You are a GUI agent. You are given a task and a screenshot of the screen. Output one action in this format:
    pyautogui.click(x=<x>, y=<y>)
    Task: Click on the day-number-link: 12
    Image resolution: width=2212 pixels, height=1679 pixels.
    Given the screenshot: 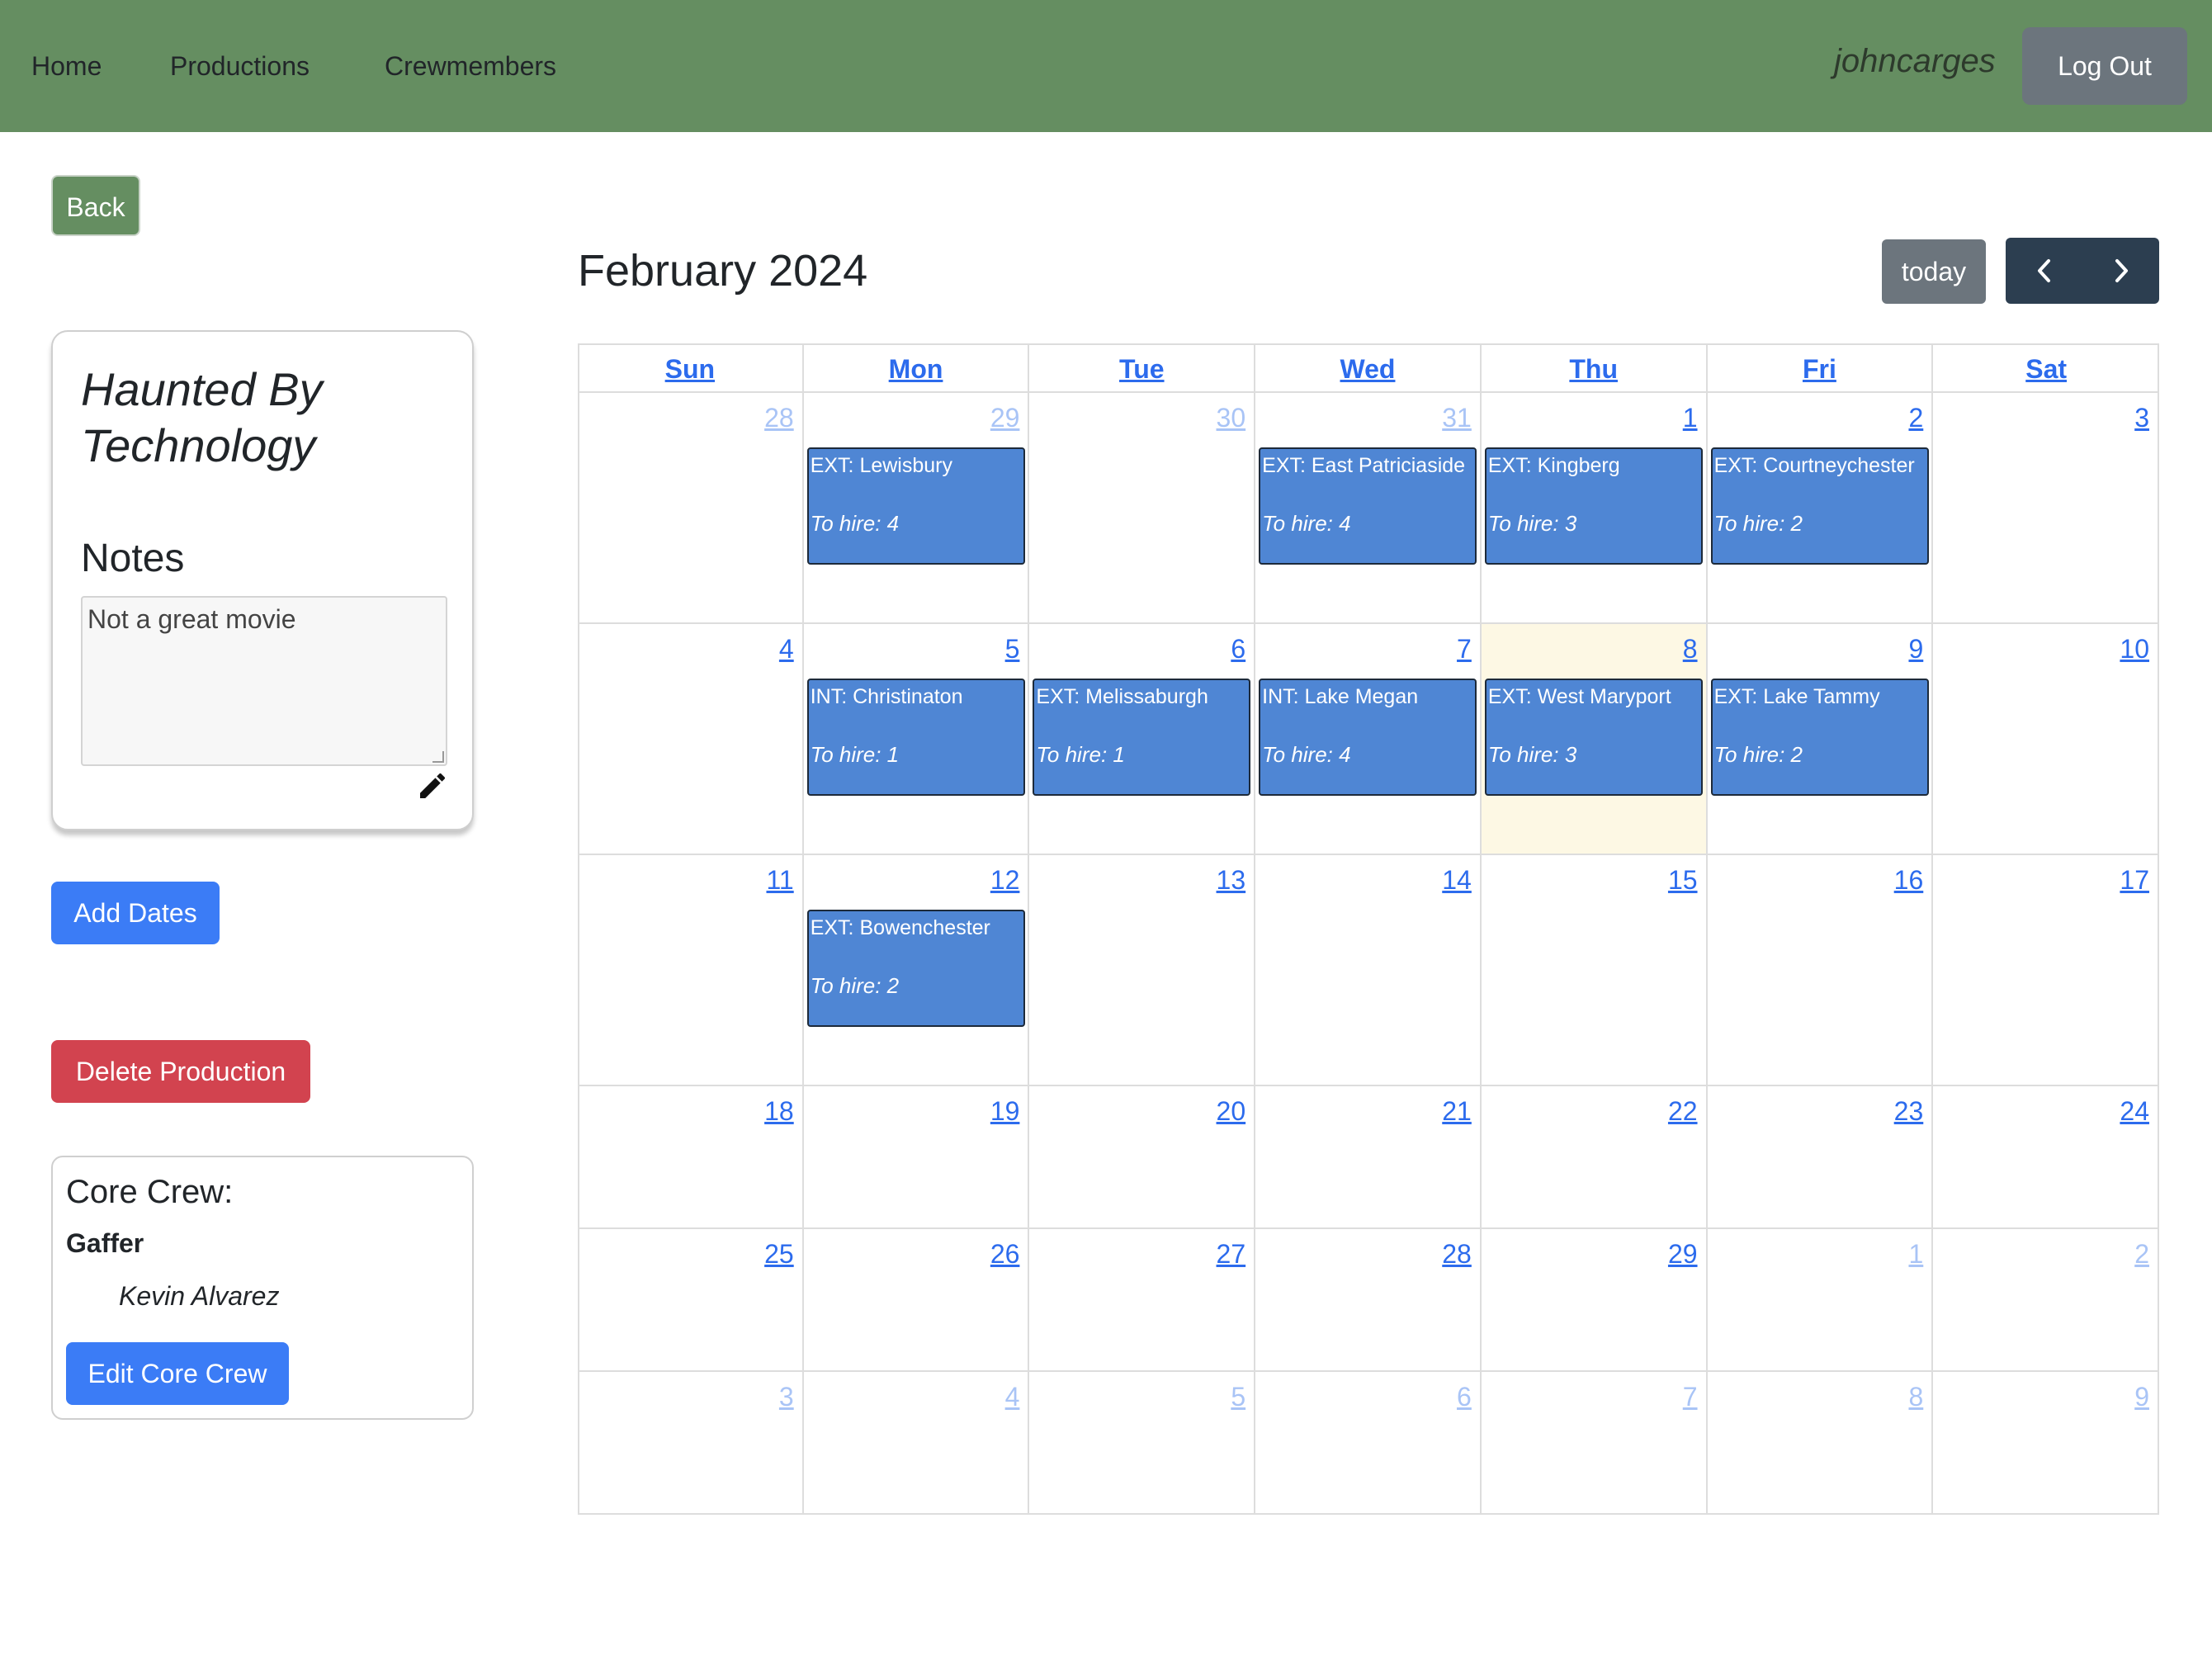 What is the action you would take?
    pyautogui.click(x=1005, y=879)
    